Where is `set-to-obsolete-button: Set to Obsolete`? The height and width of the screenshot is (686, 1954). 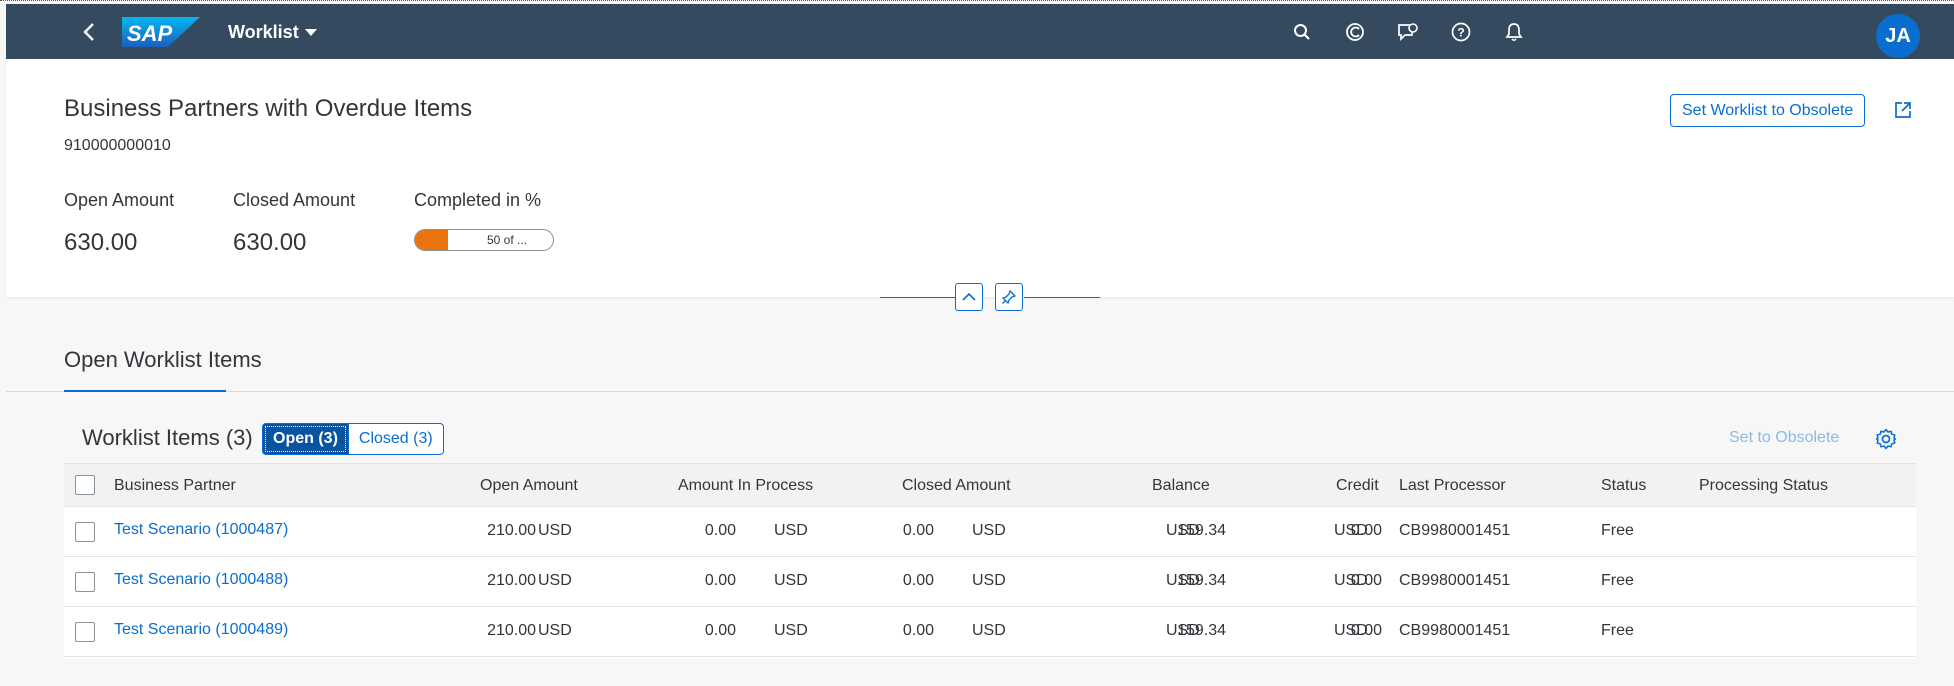 set-to-obsolete-button: Set to Obsolete is located at coordinates (1784, 438).